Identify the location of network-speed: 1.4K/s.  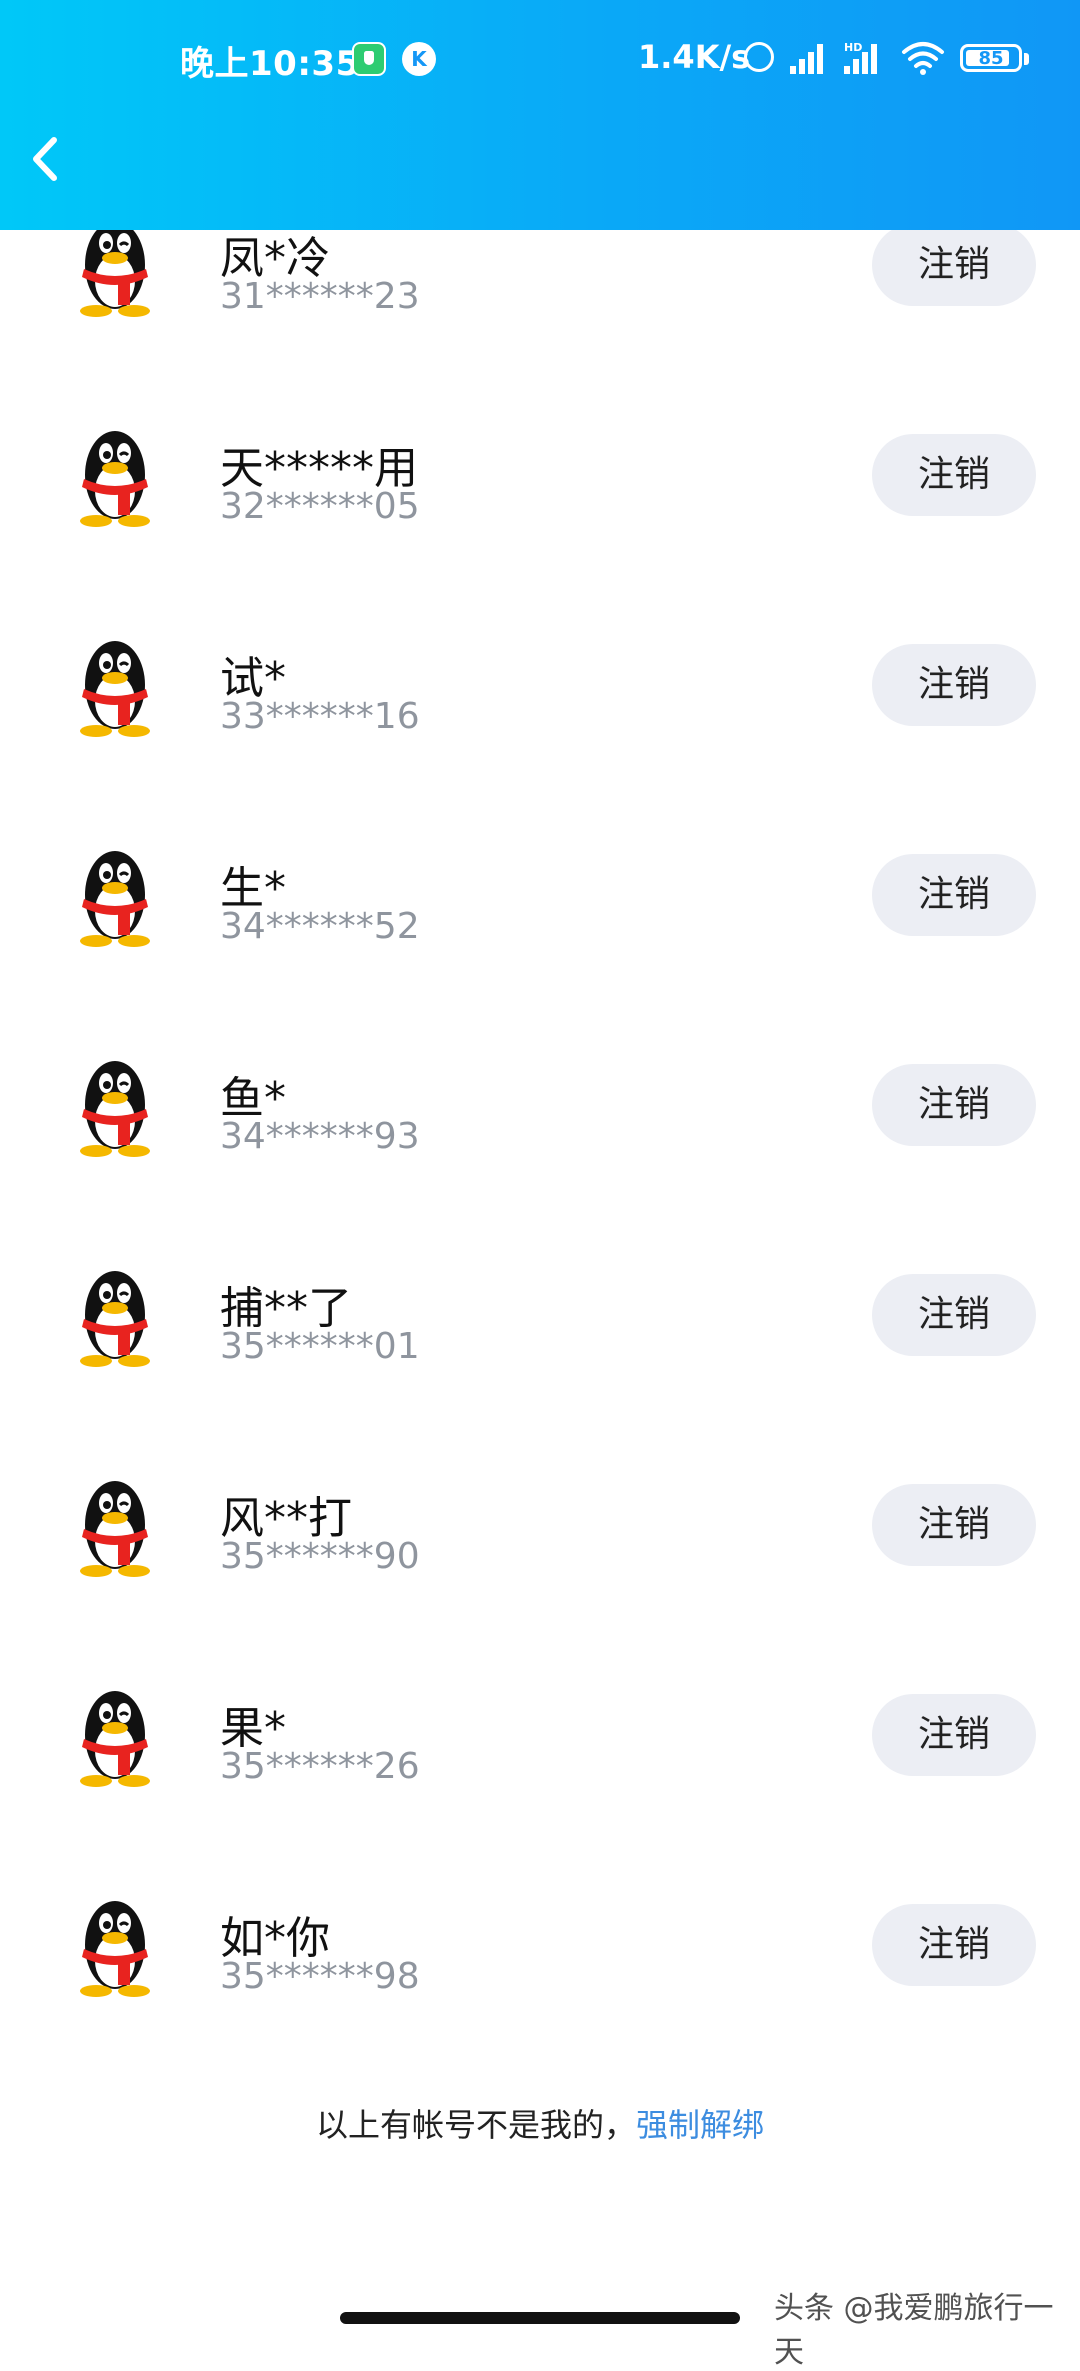
(694, 57).